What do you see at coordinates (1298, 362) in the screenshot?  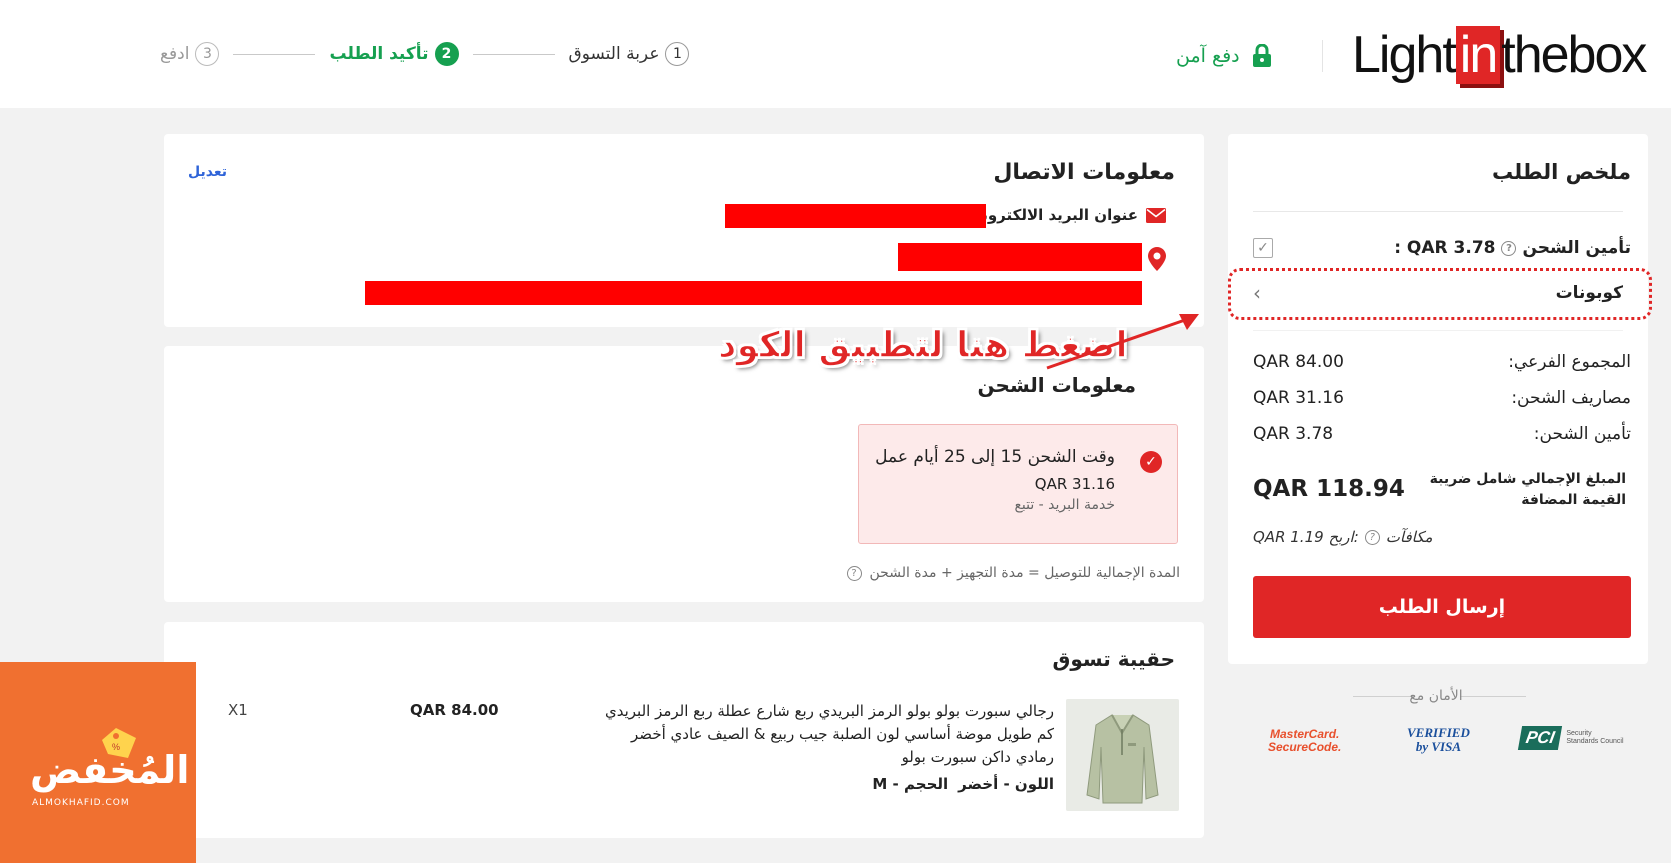 I see `subtotal-value: QAR 84.00` at bounding box center [1298, 362].